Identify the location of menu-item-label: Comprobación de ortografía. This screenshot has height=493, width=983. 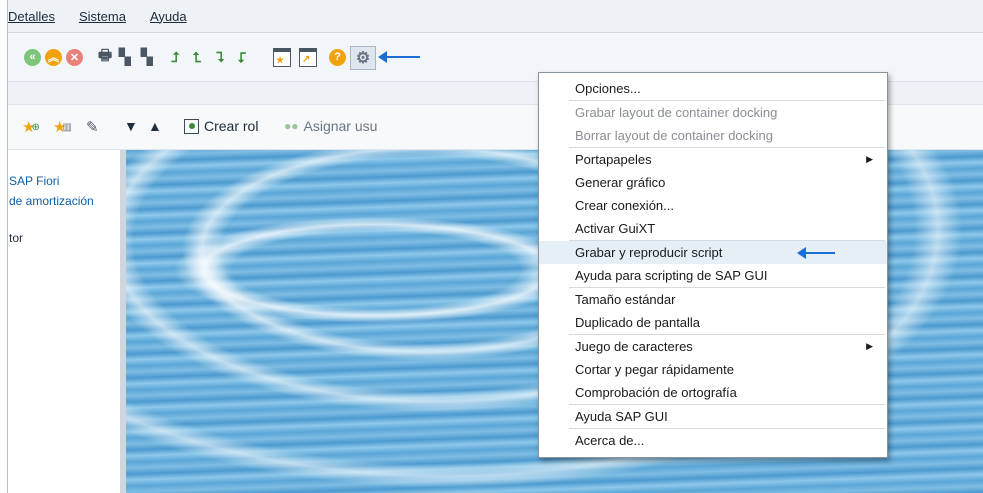
(656, 392).